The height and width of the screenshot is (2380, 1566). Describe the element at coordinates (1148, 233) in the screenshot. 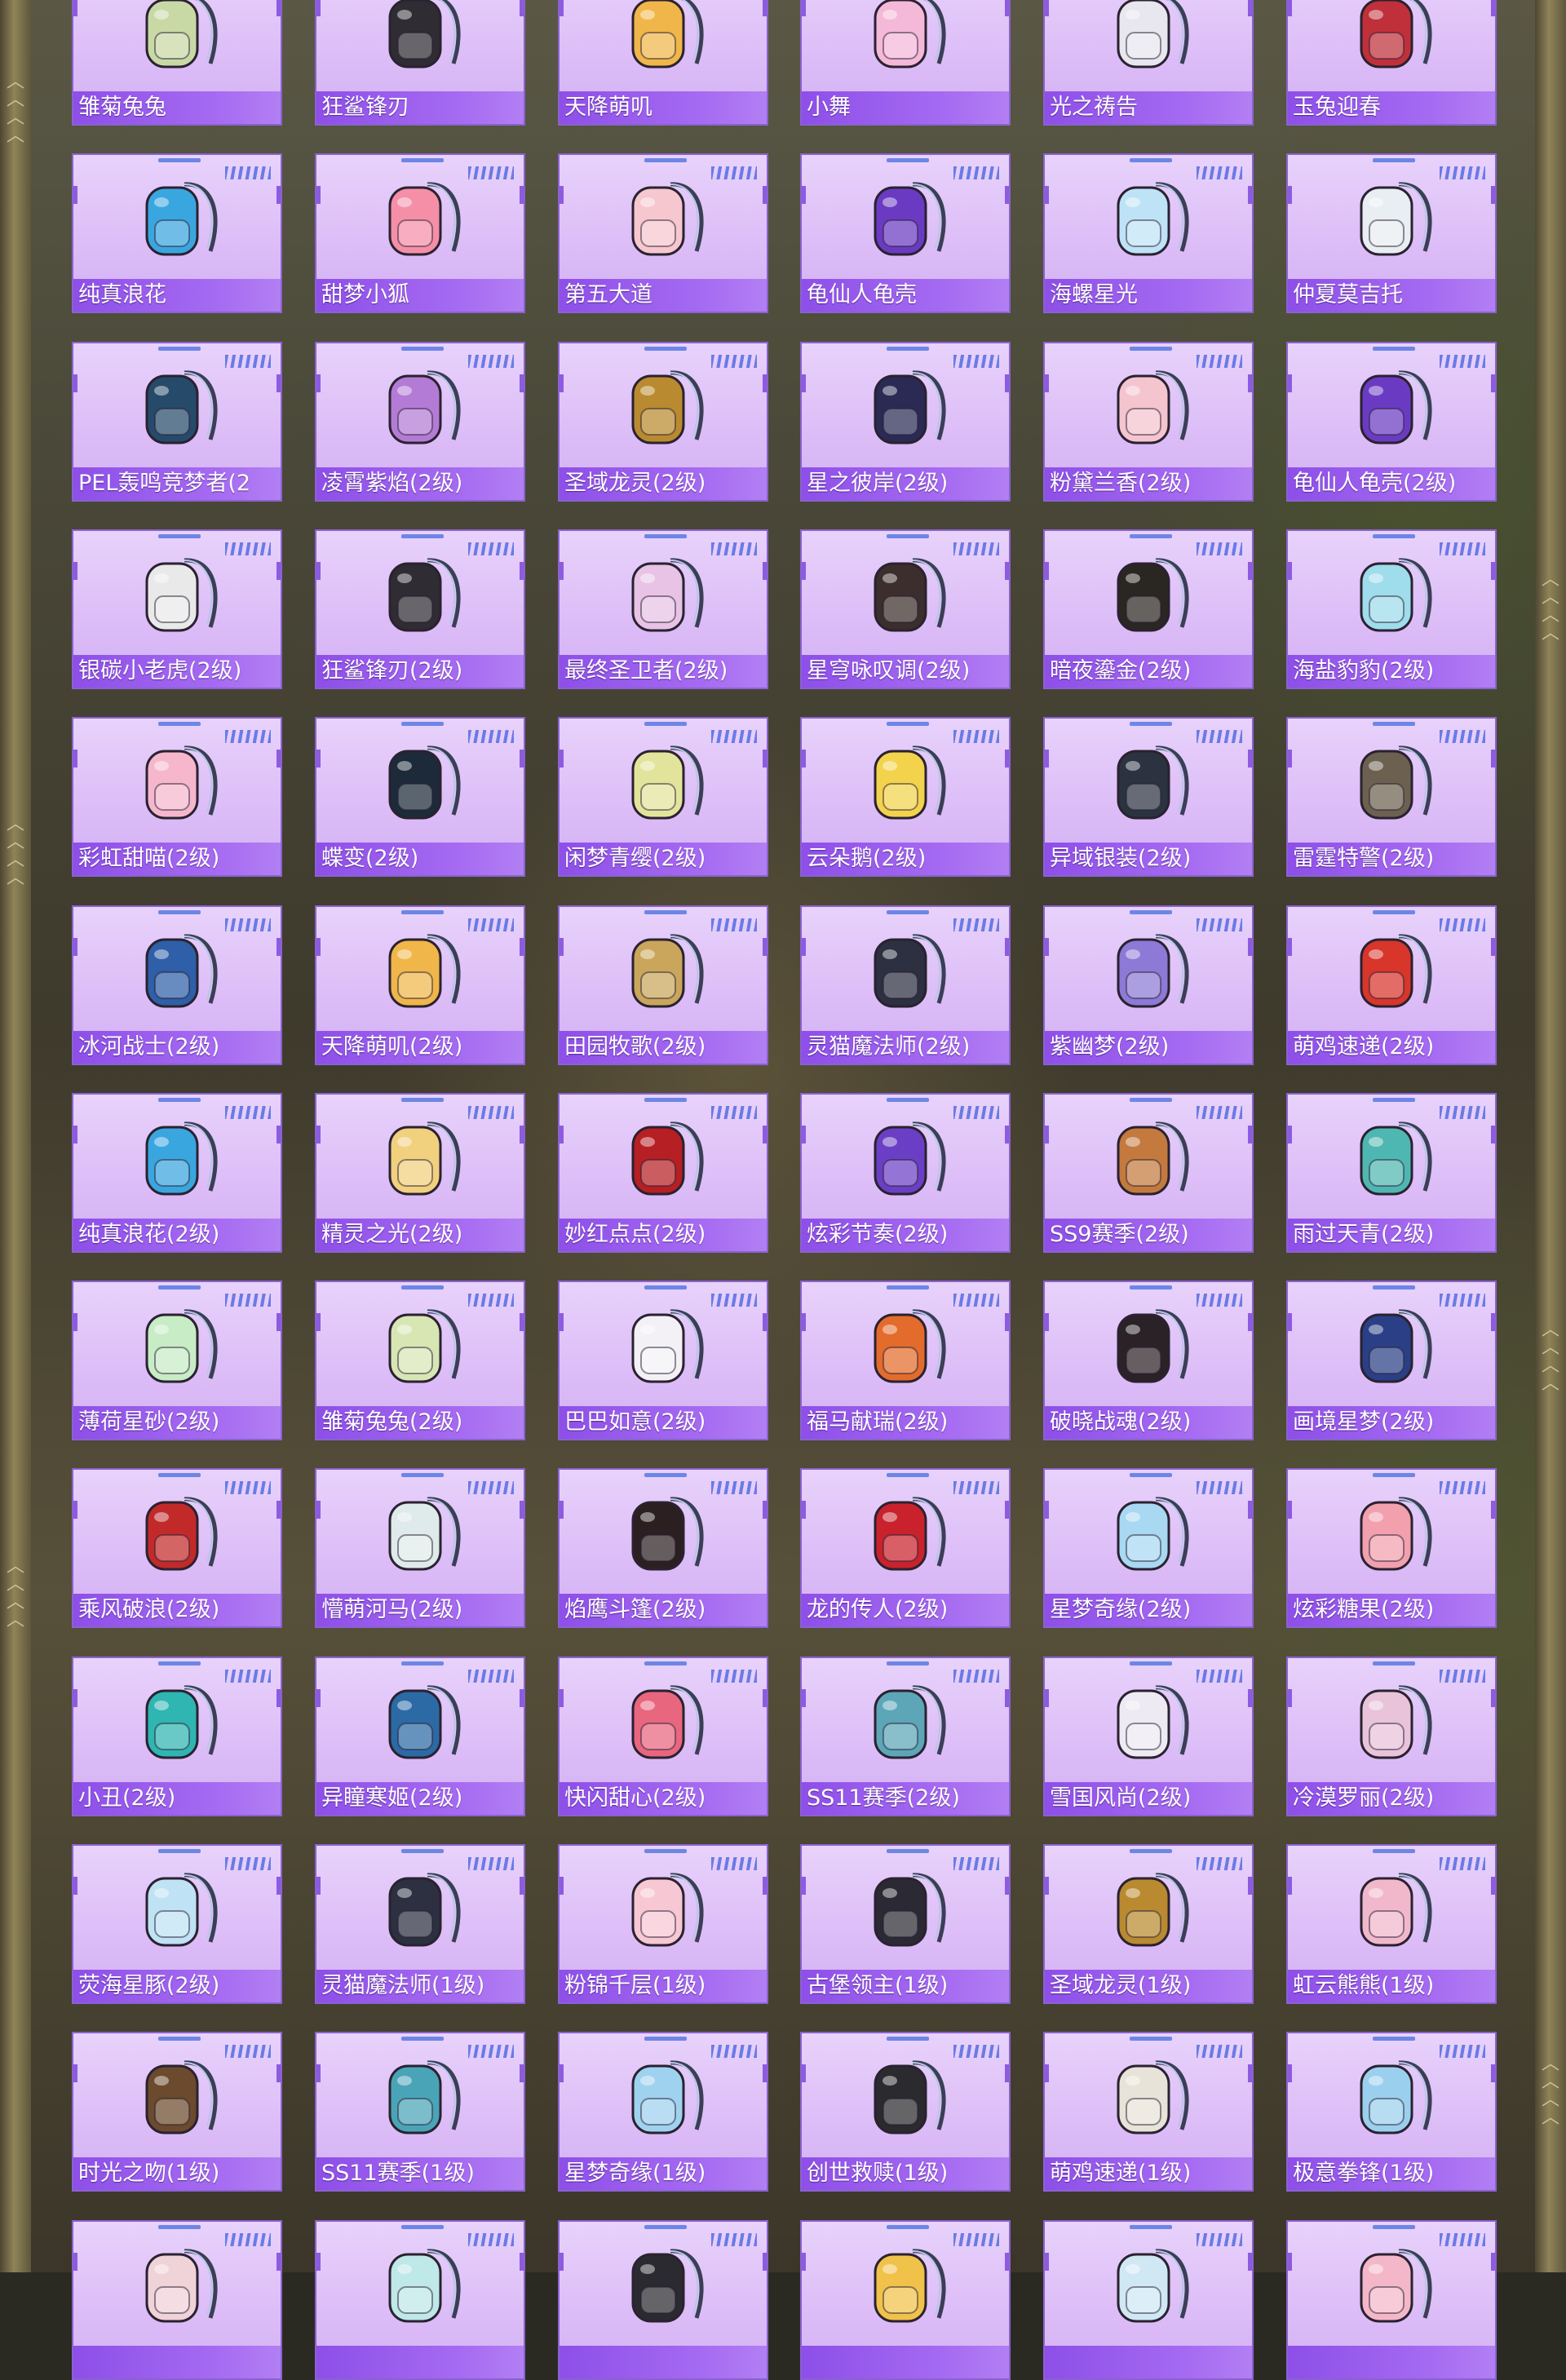

I see `item-card: 海螺星光` at that location.